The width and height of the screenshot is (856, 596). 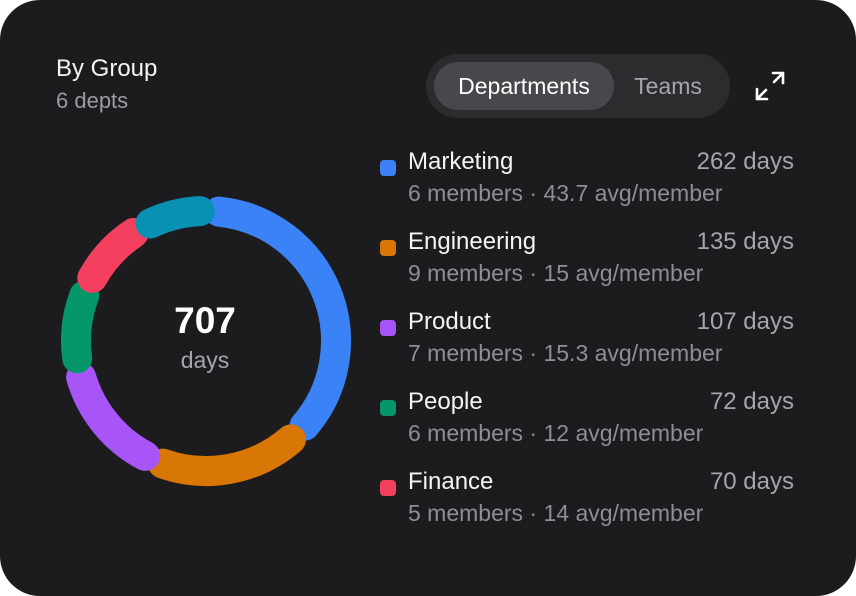 I want to click on legend-name: People, so click(x=445, y=401).